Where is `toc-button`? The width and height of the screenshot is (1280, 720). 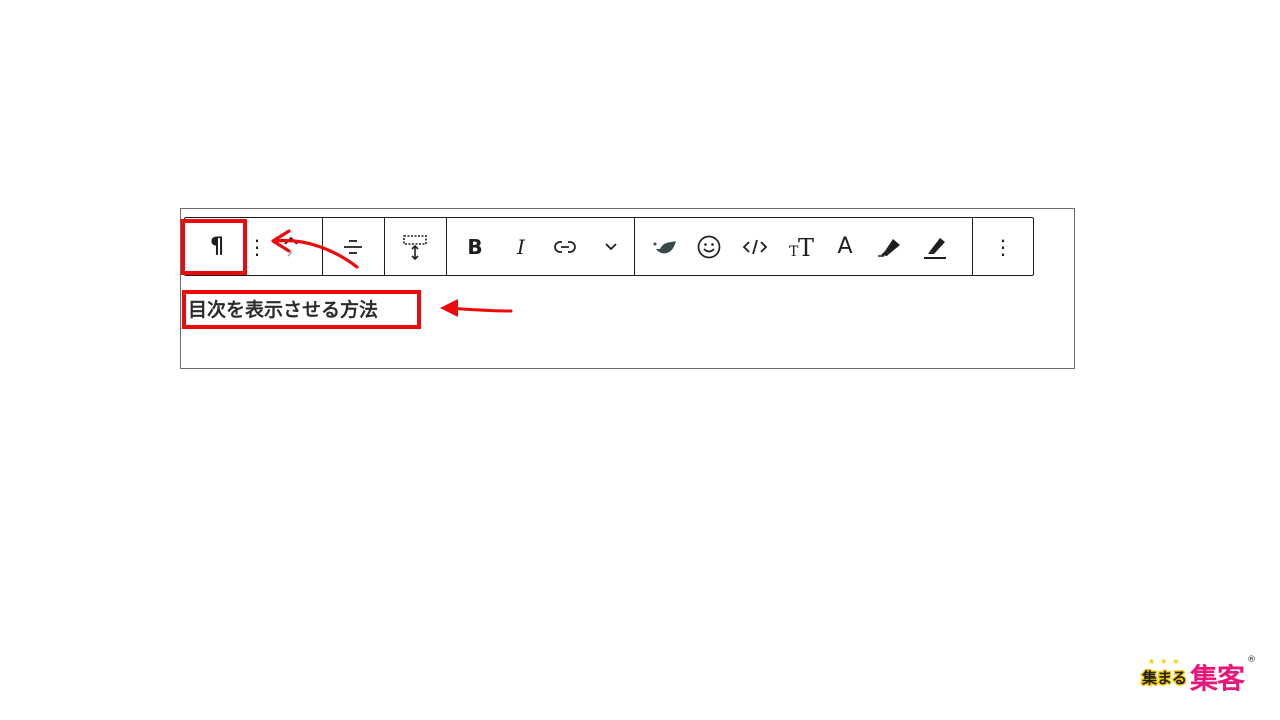 toc-button is located at coordinates (415, 246).